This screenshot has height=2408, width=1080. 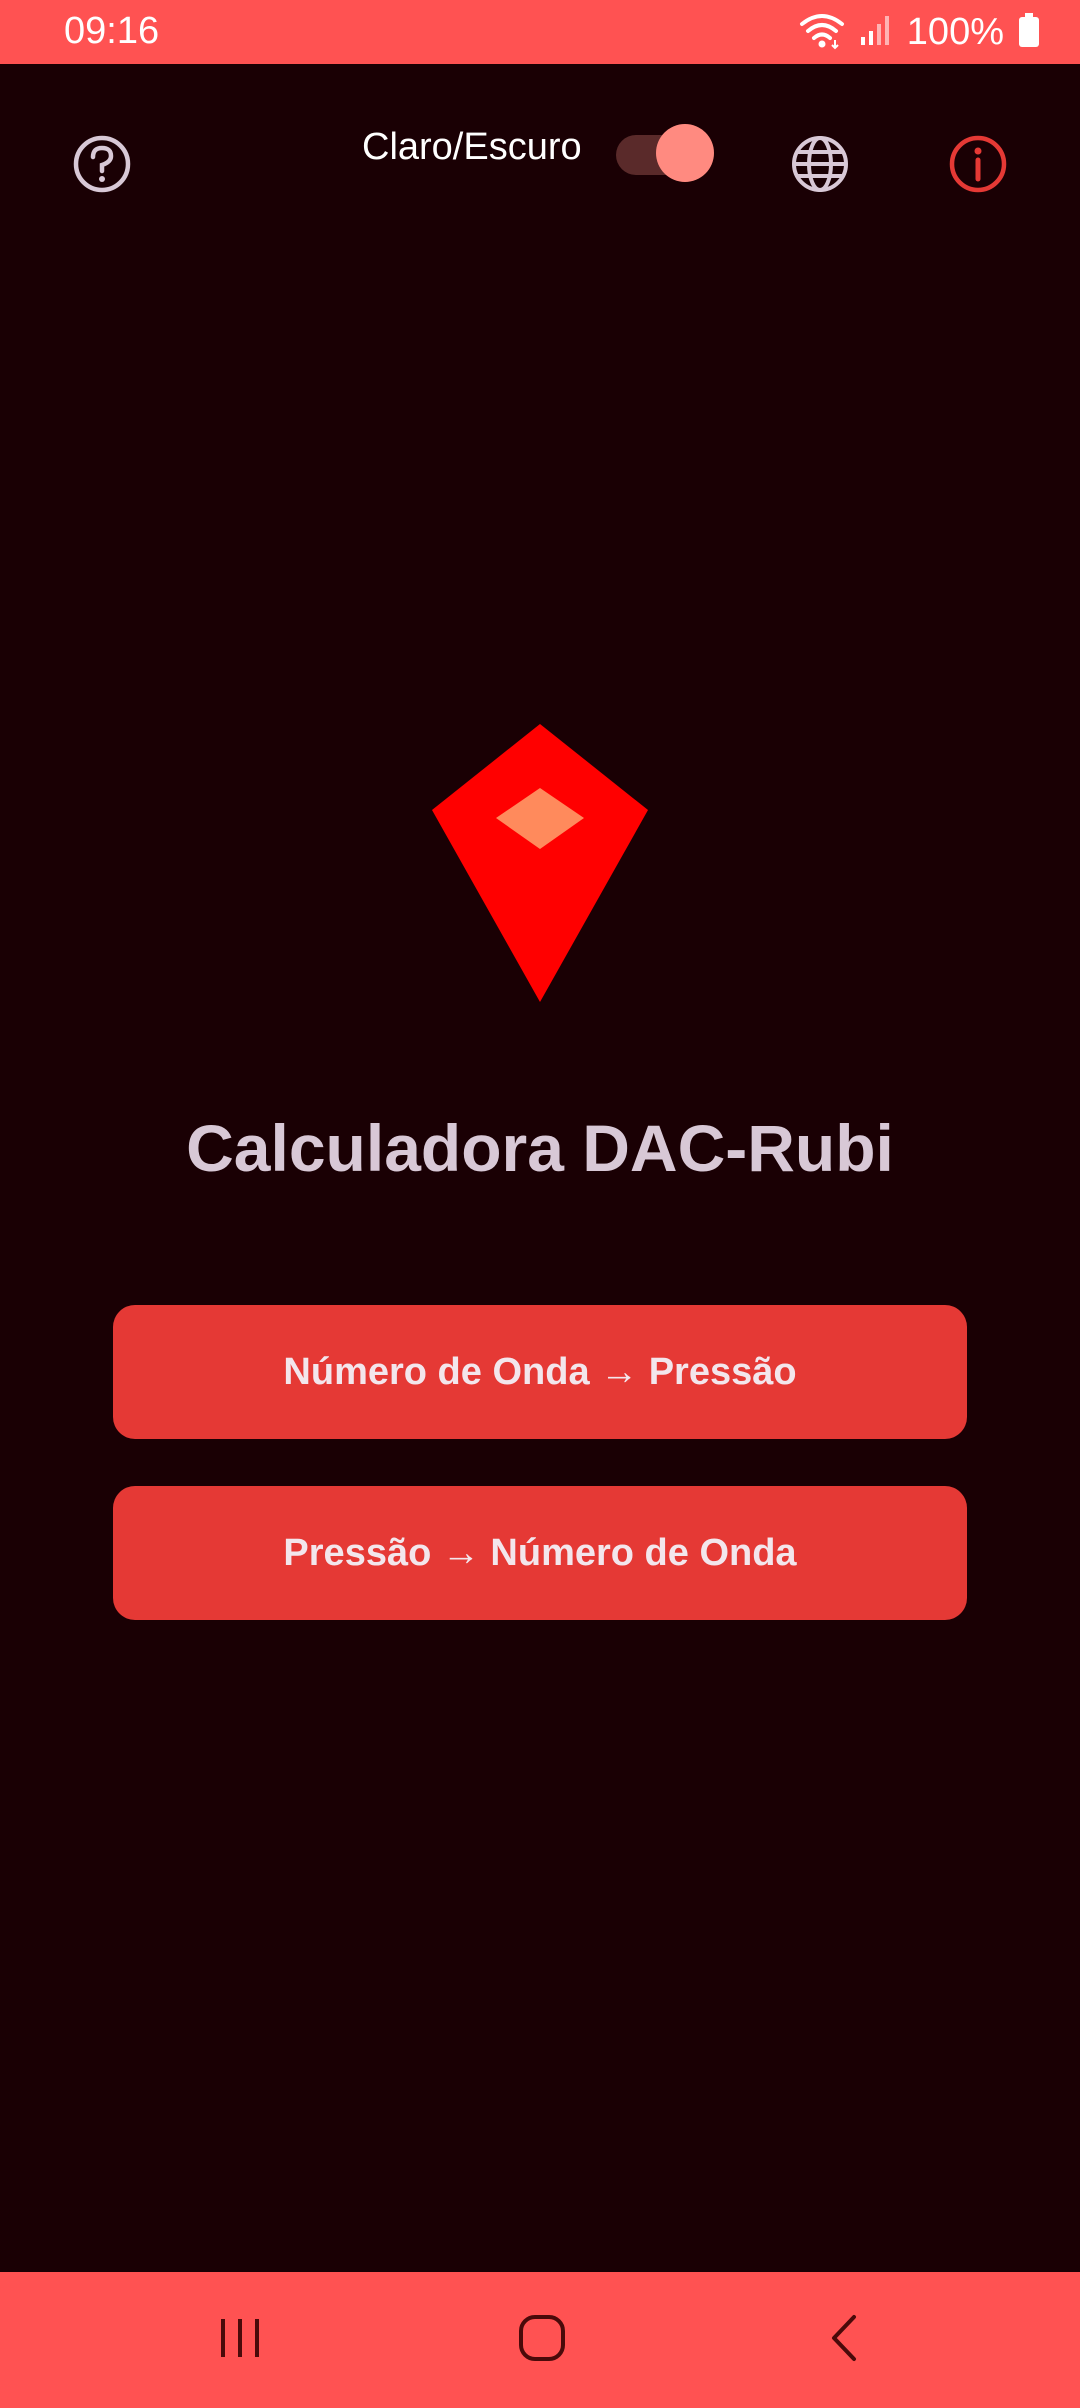 I want to click on recents-button, so click(x=240, y=2340).